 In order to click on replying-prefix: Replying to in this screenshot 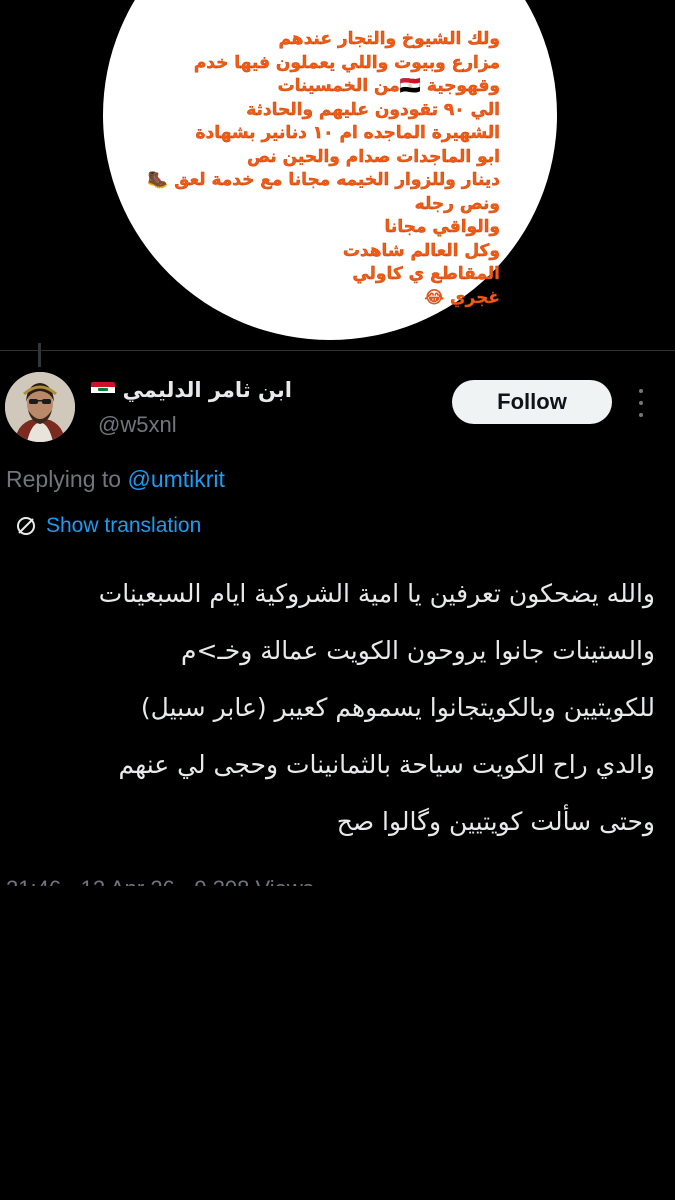, I will do `click(67, 479)`.